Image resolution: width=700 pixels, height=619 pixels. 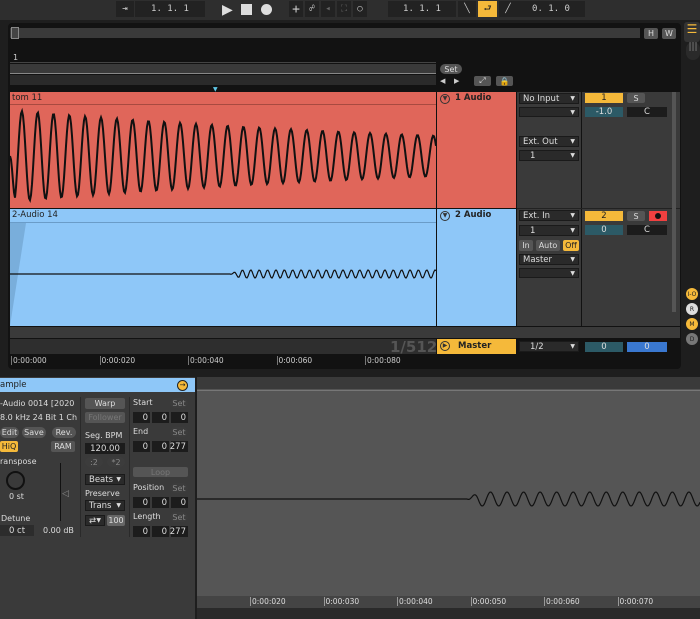 I want to click on monitor-off-button: Off, so click(x=571, y=245).